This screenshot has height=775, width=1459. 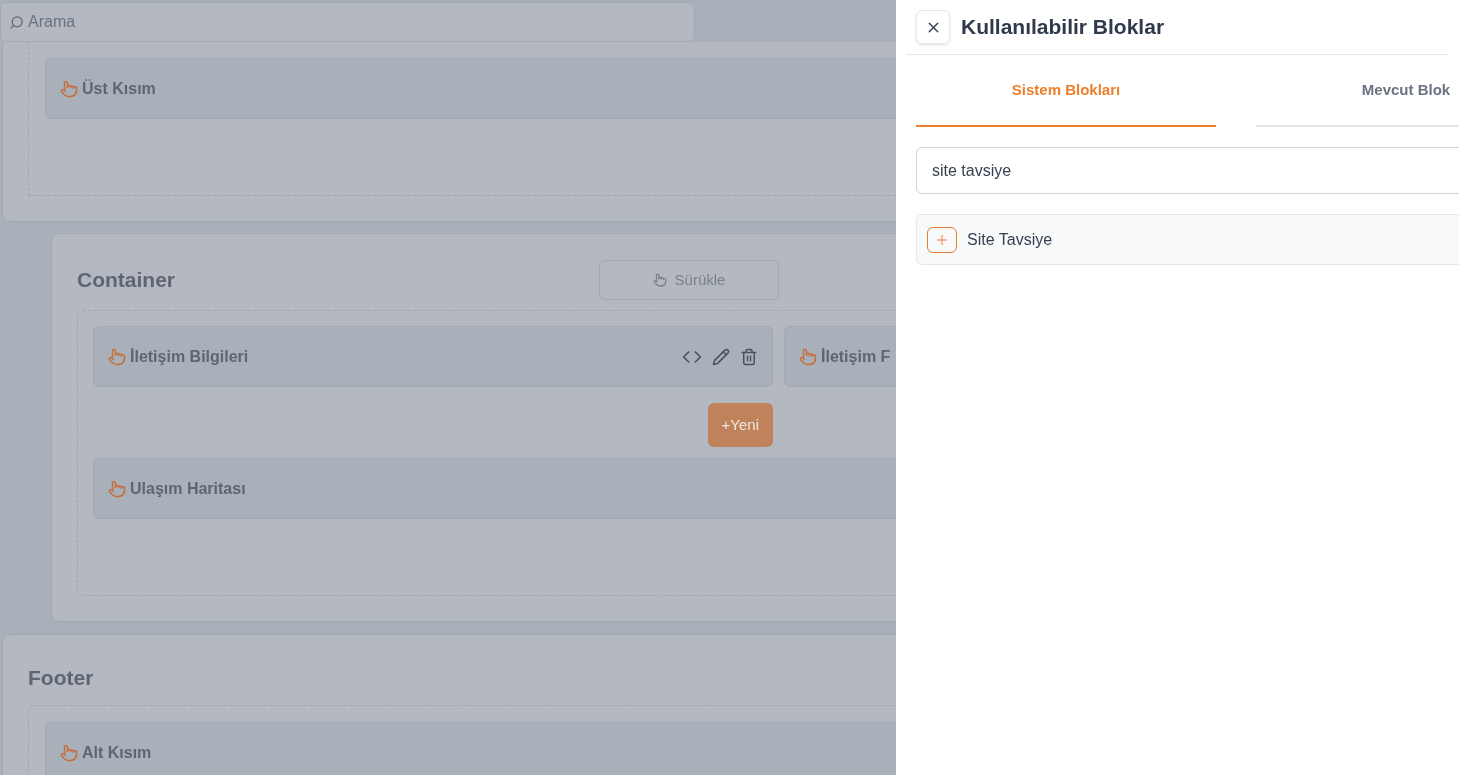 I want to click on block-card: İletişim Bilgileri, so click(x=433, y=356).